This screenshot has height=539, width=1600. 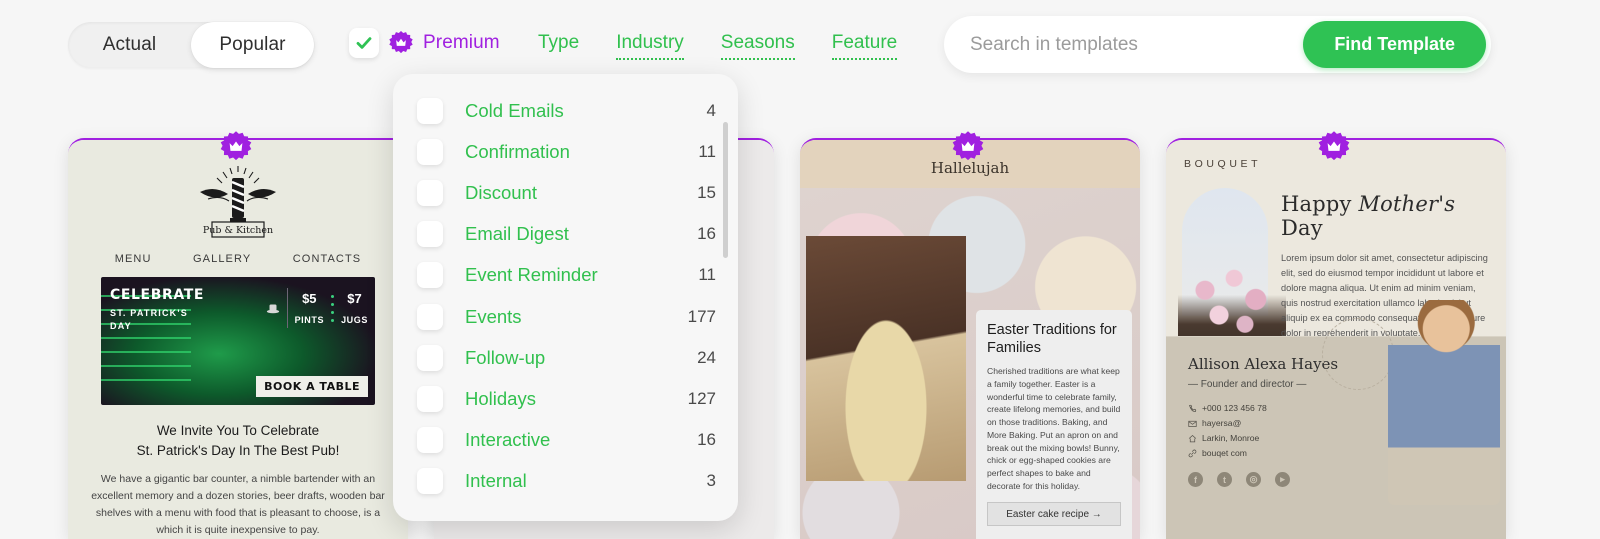 I want to click on ring-decoration, so click(x=1358, y=354).